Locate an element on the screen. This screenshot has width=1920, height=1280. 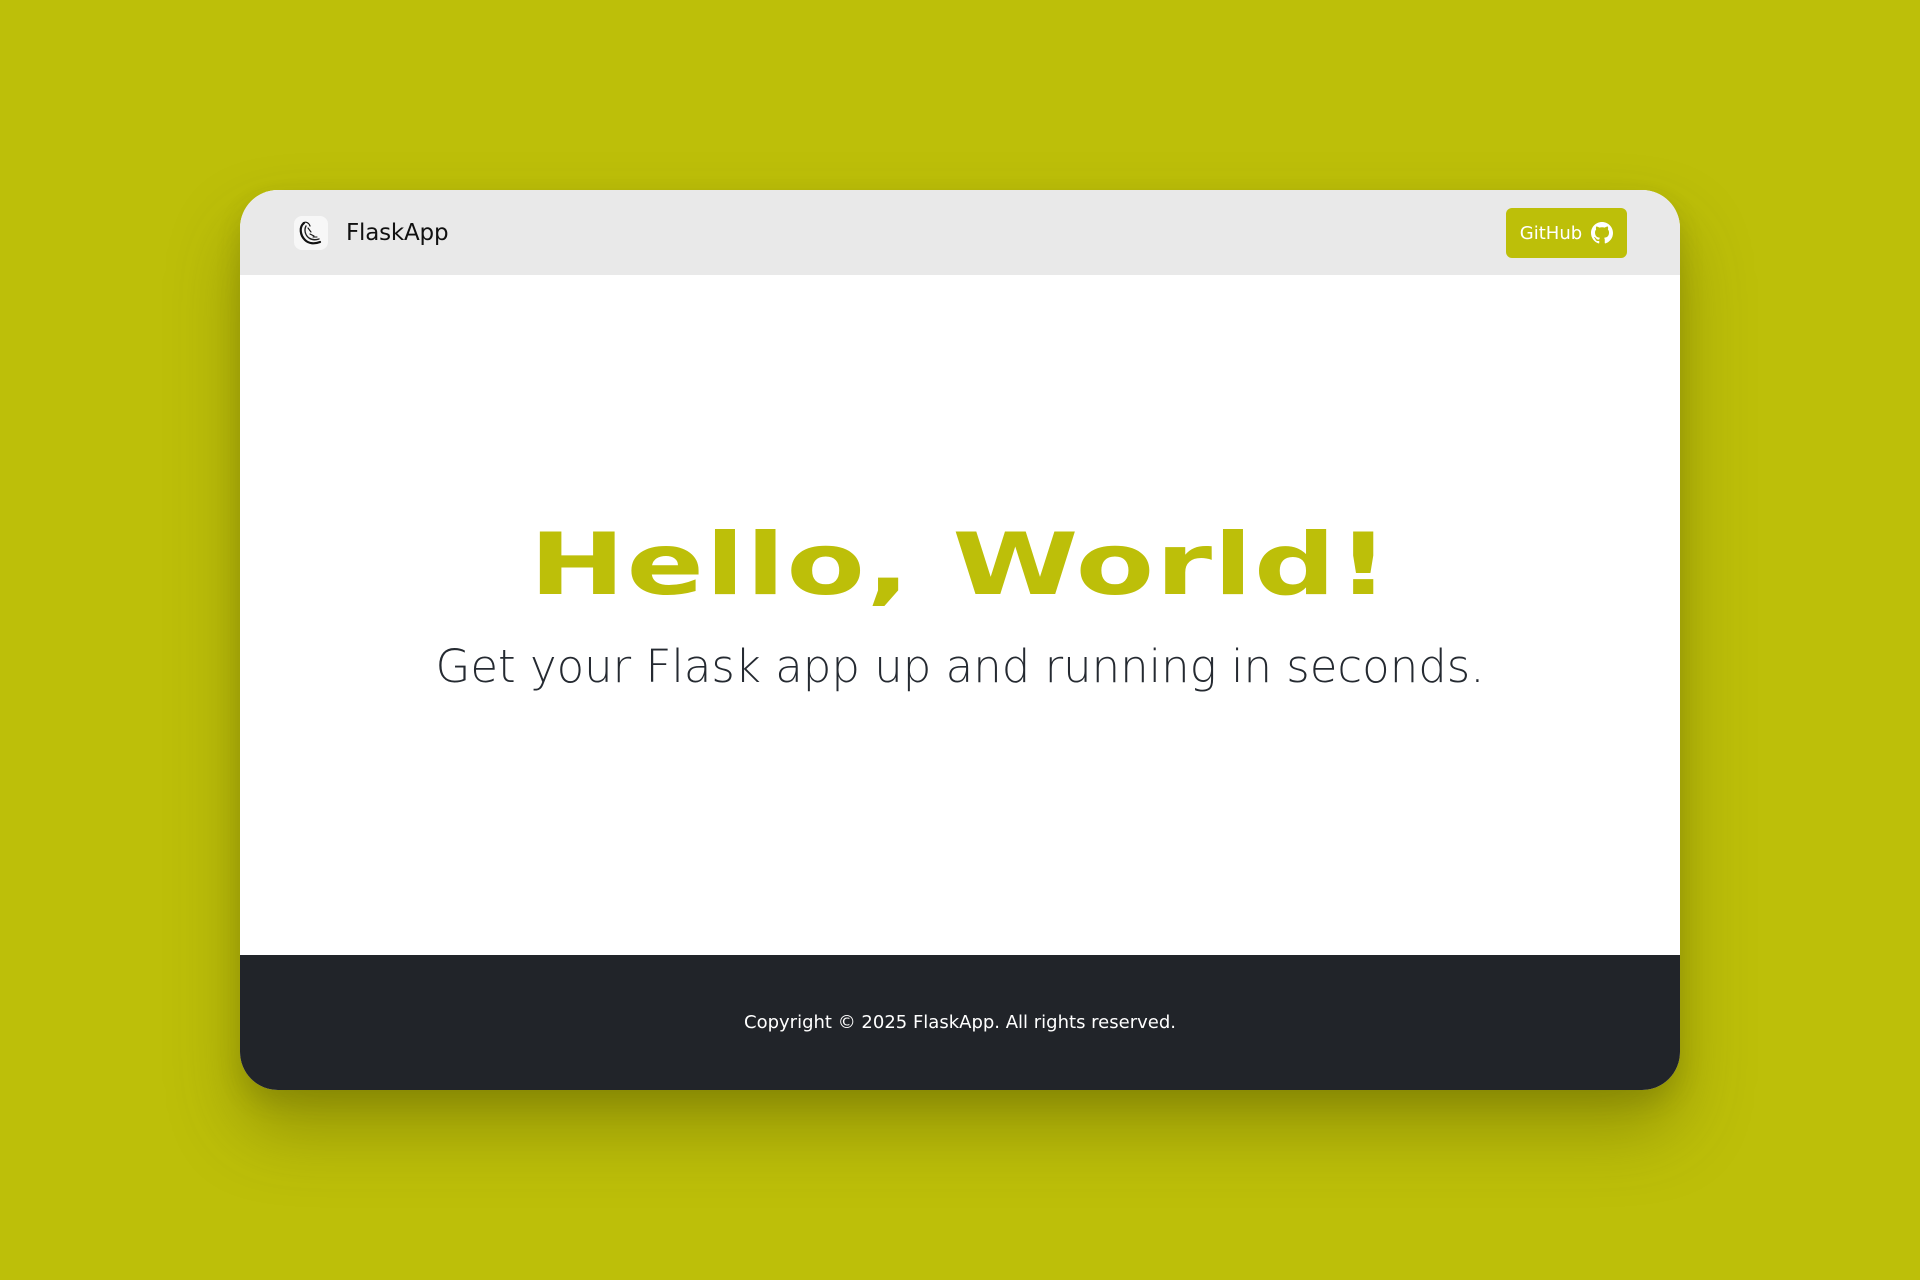
brand-link: FlaskApp is located at coordinates (371, 233).